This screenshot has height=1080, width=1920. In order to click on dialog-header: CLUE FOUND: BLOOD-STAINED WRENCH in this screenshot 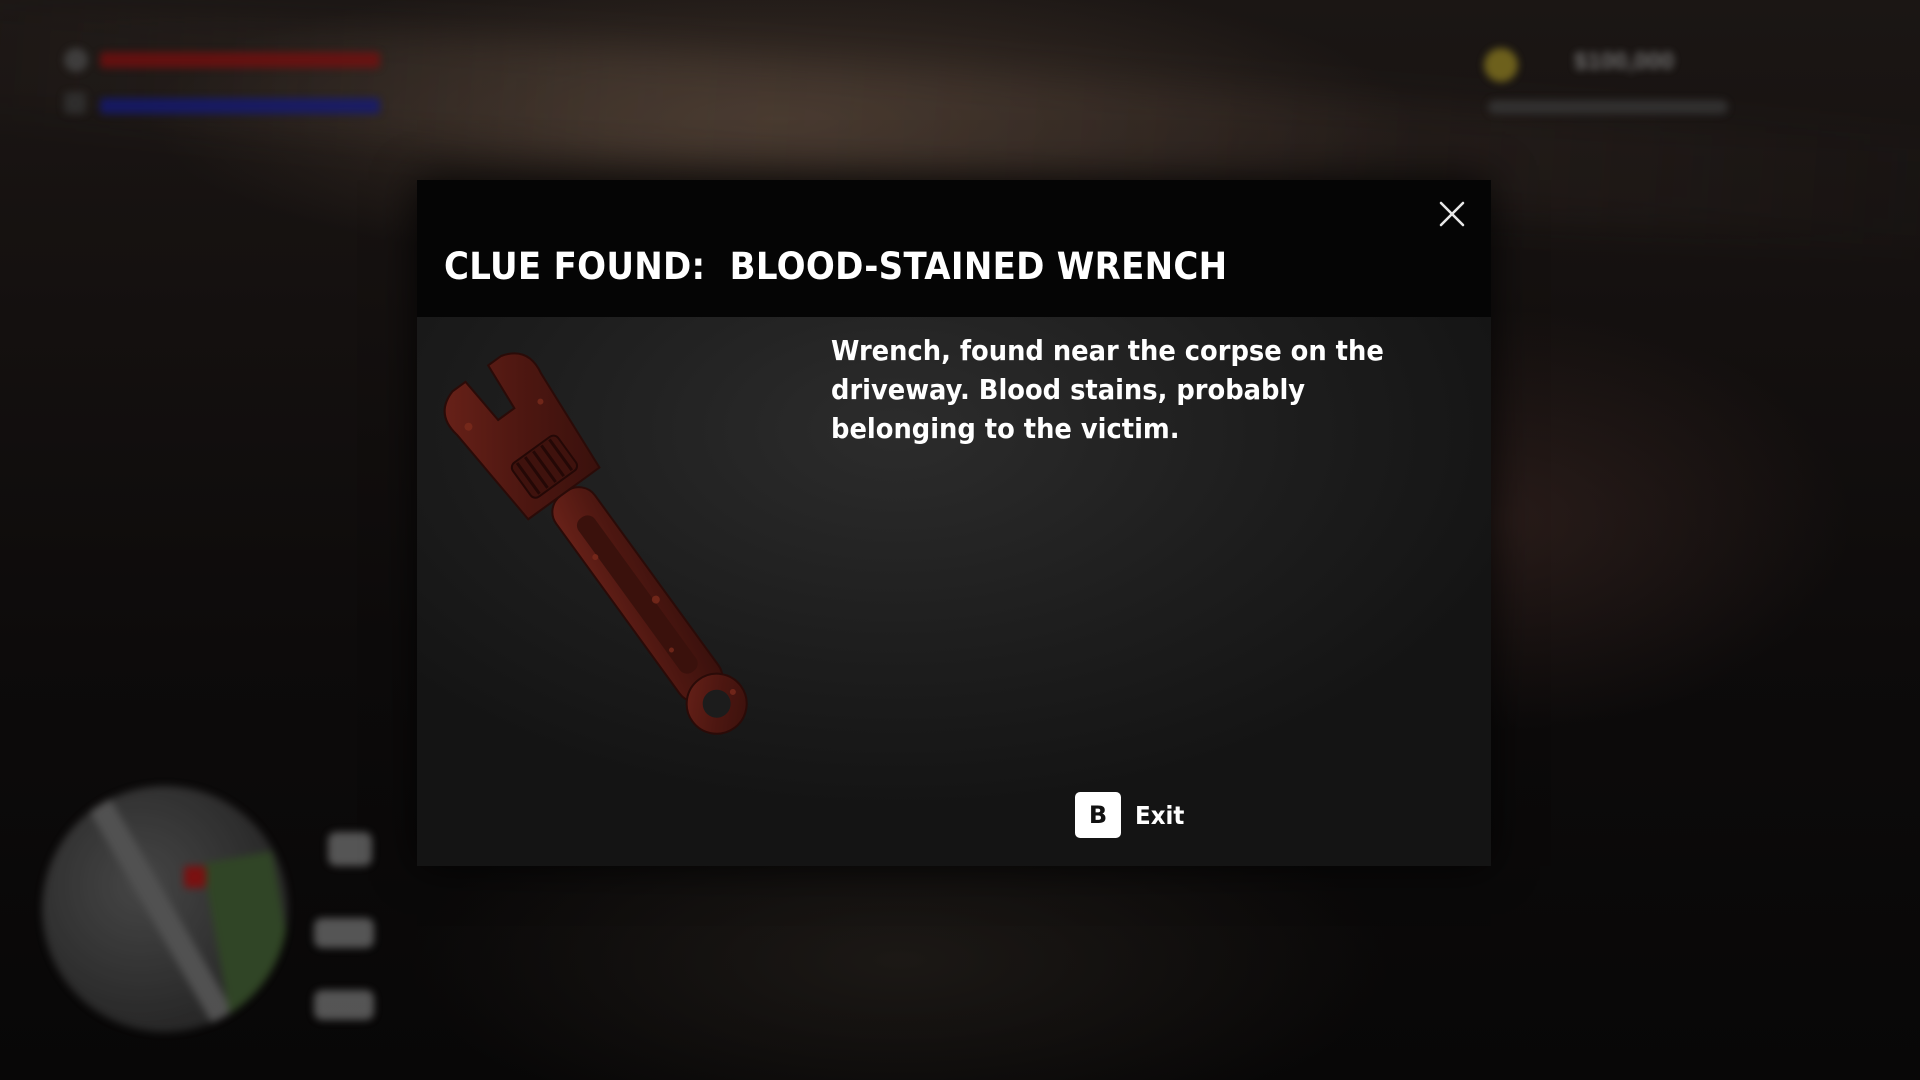, I will do `click(954, 248)`.